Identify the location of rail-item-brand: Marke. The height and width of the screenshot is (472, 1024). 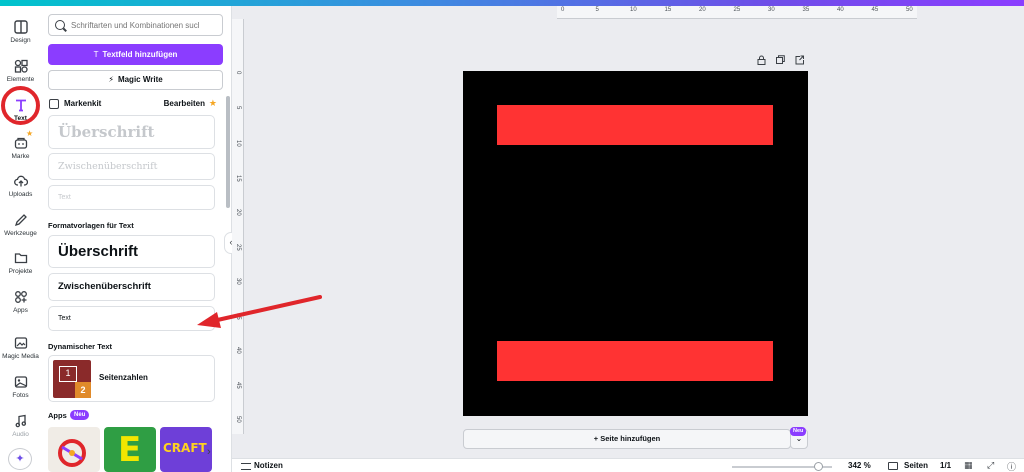
(20, 150).